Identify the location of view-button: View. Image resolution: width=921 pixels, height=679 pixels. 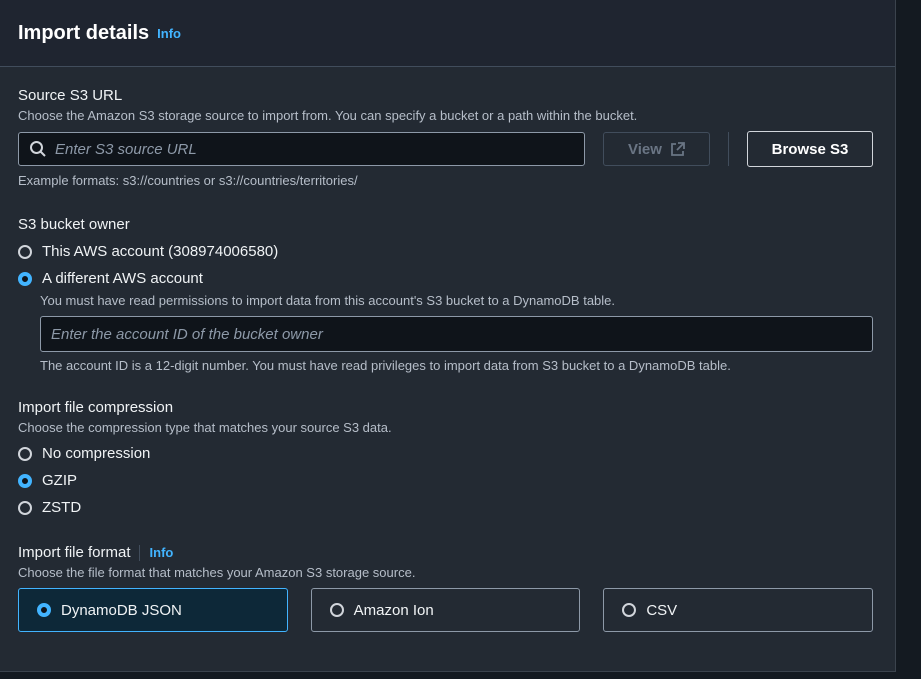
(656, 149).